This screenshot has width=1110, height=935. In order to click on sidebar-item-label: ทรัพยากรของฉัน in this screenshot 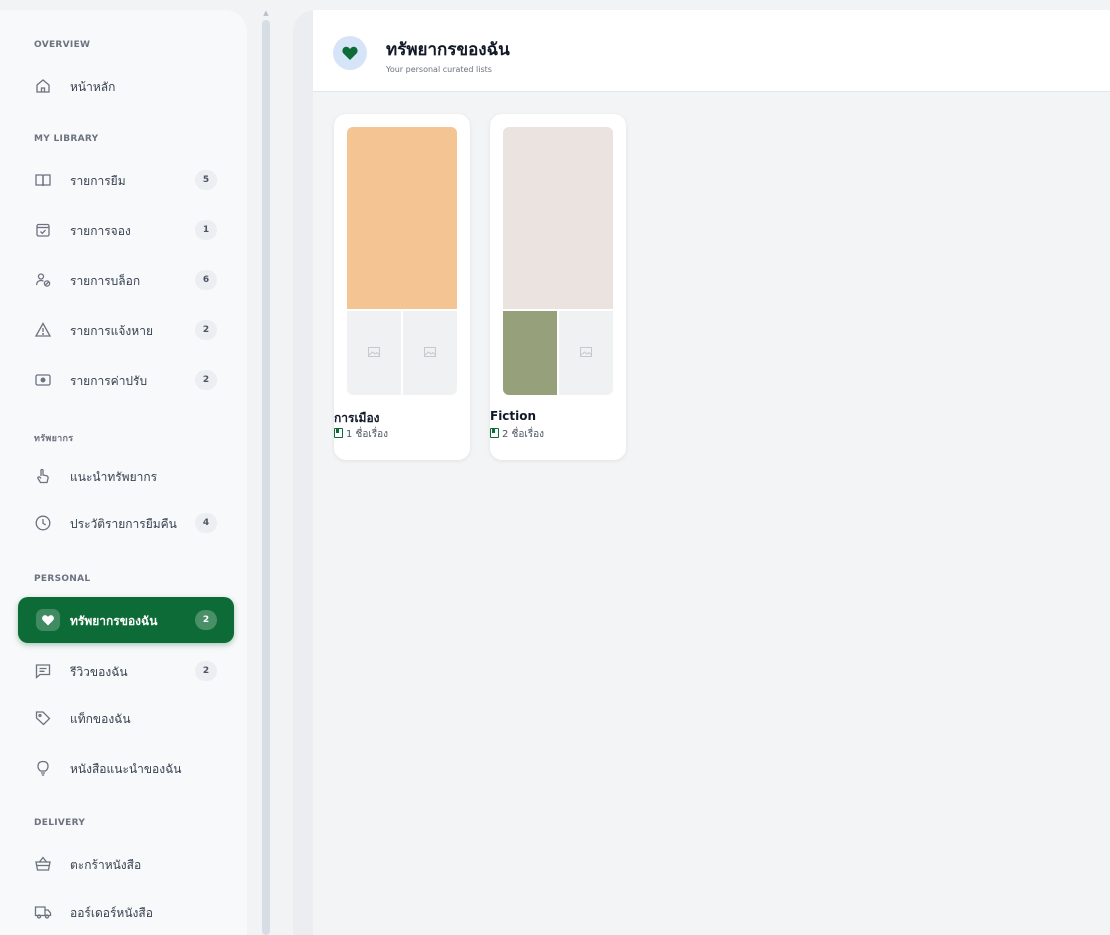, I will do `click(114, 621)`.